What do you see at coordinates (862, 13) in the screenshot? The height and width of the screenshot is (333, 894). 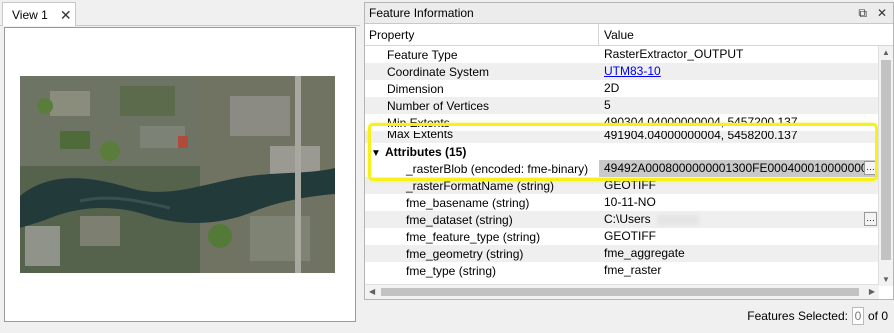 I see `float-icon: ⧉` at bounding box center [862, 13].